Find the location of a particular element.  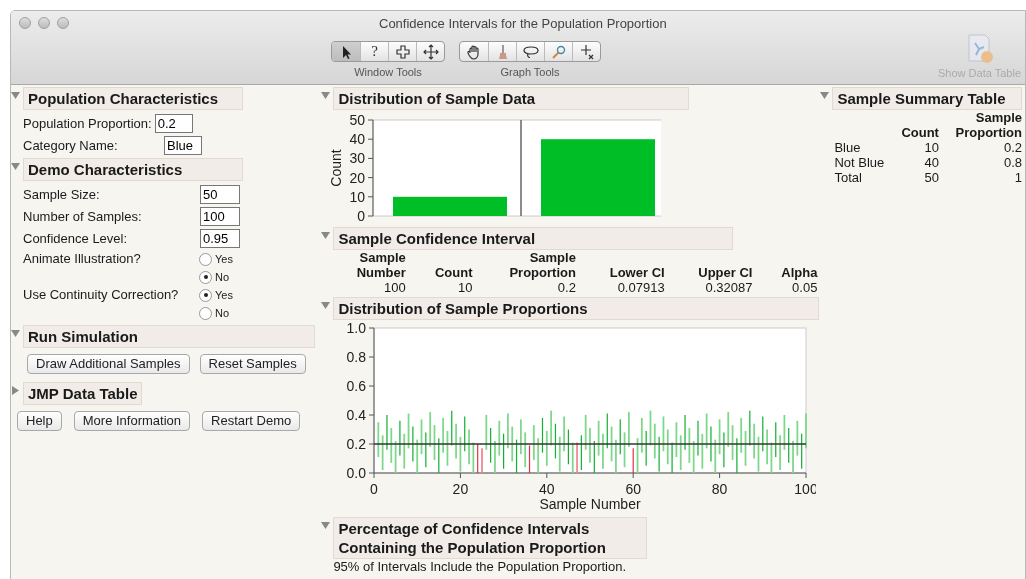

section-header: Sample Summary Table is located at coordinates (927, 98).